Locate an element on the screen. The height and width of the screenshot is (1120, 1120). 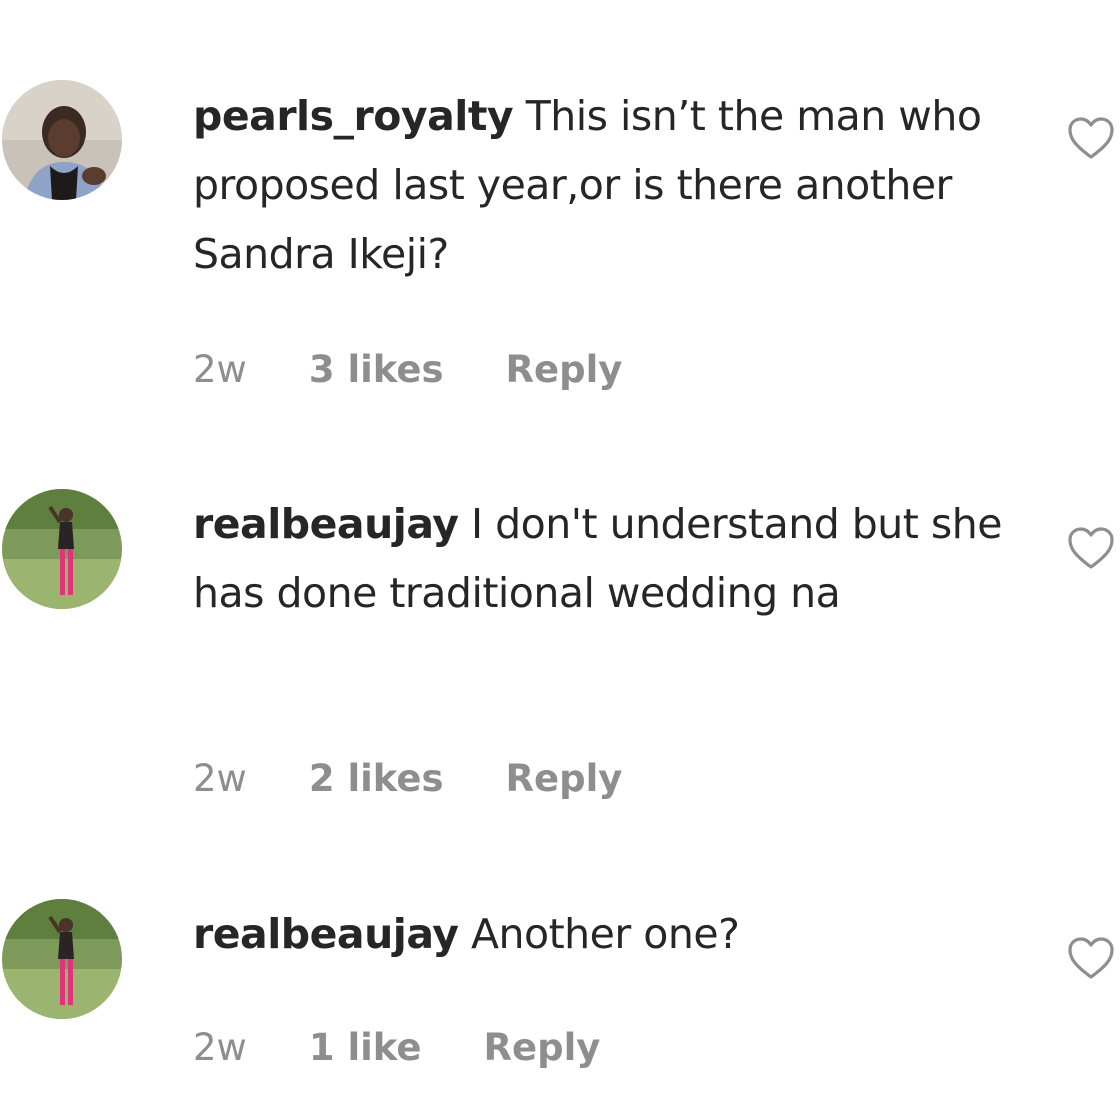
comment-body: realbeaujay Another one? is located at coordinates (608, 934).